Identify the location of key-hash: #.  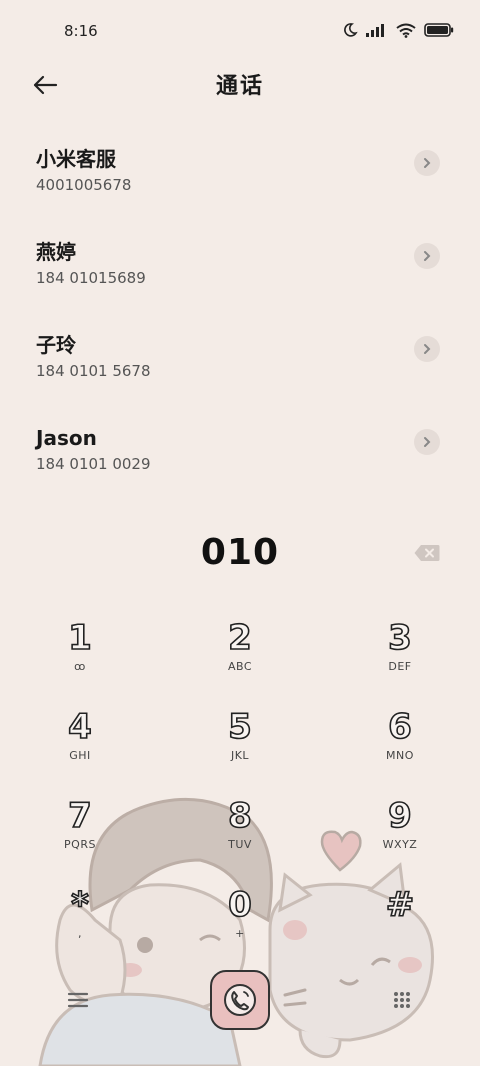
(400, 924).